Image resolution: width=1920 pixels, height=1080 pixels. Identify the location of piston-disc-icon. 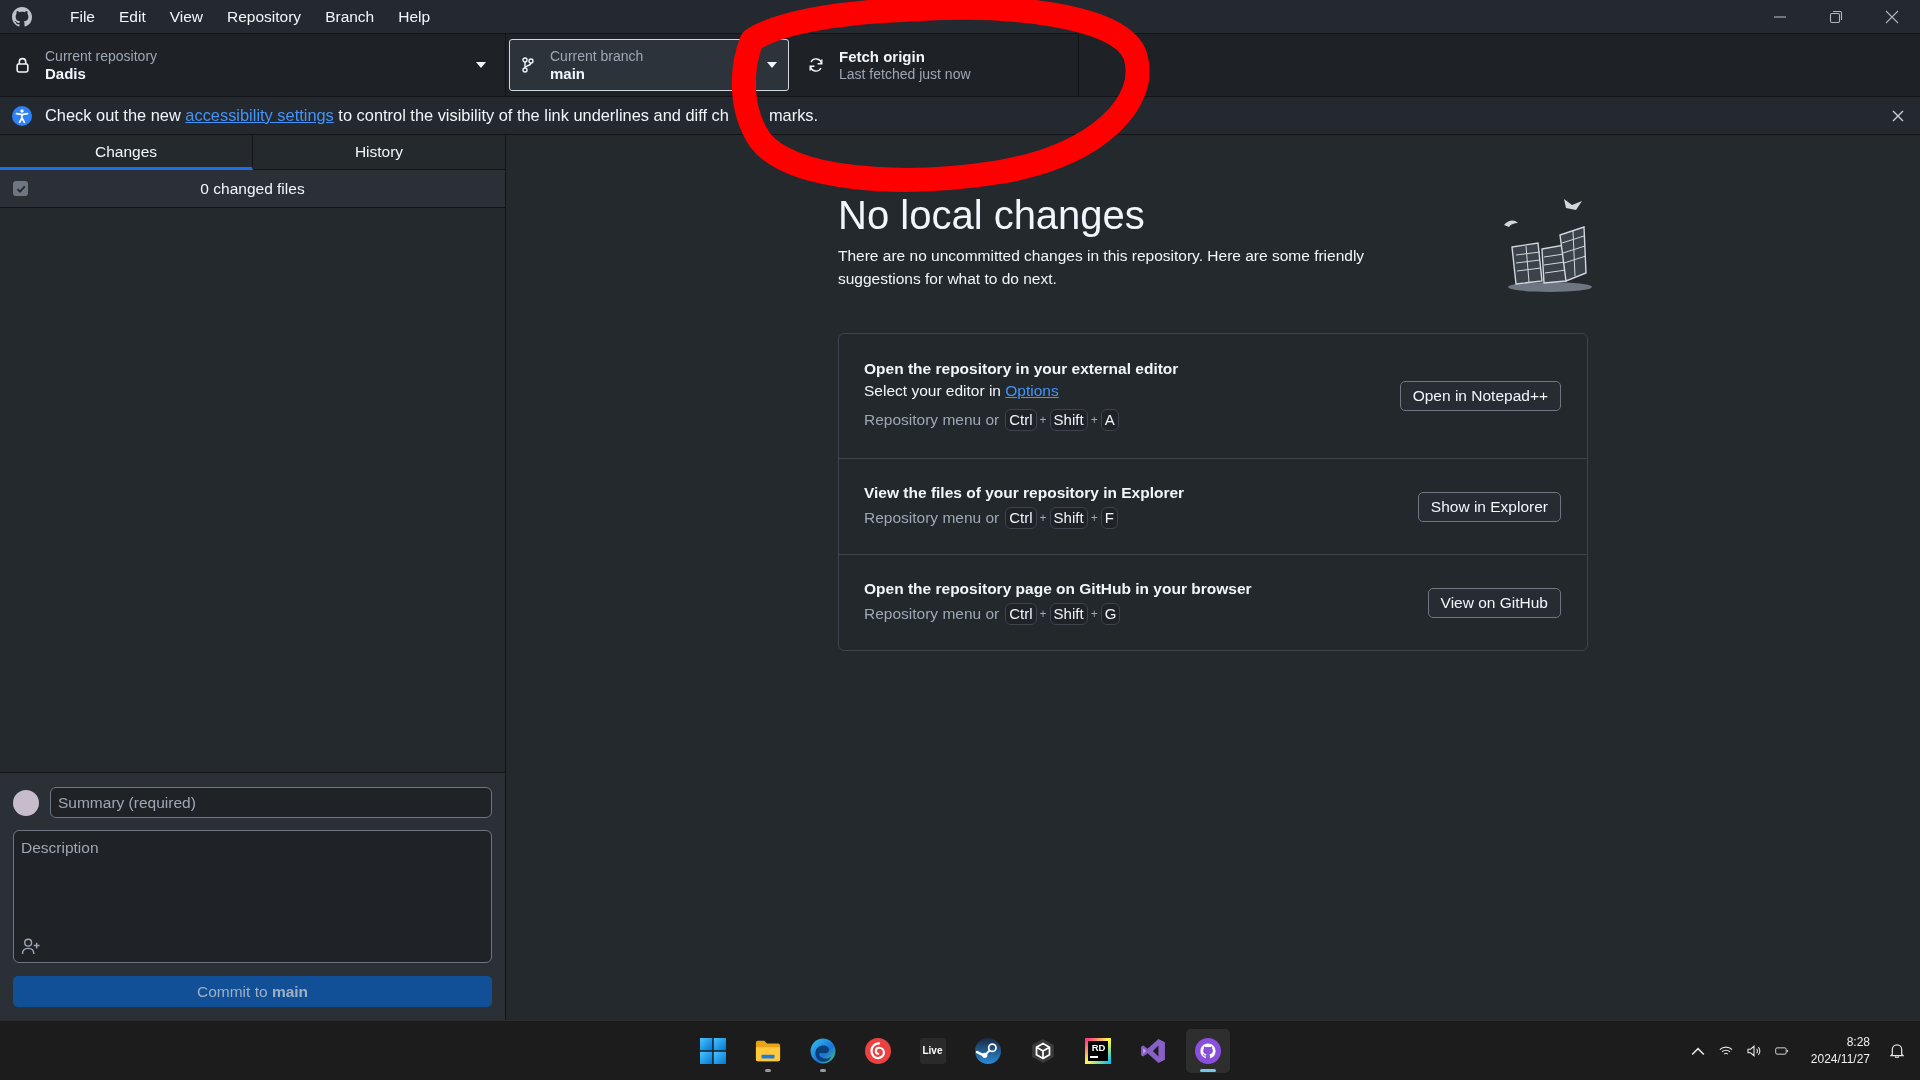
(987, 1050).